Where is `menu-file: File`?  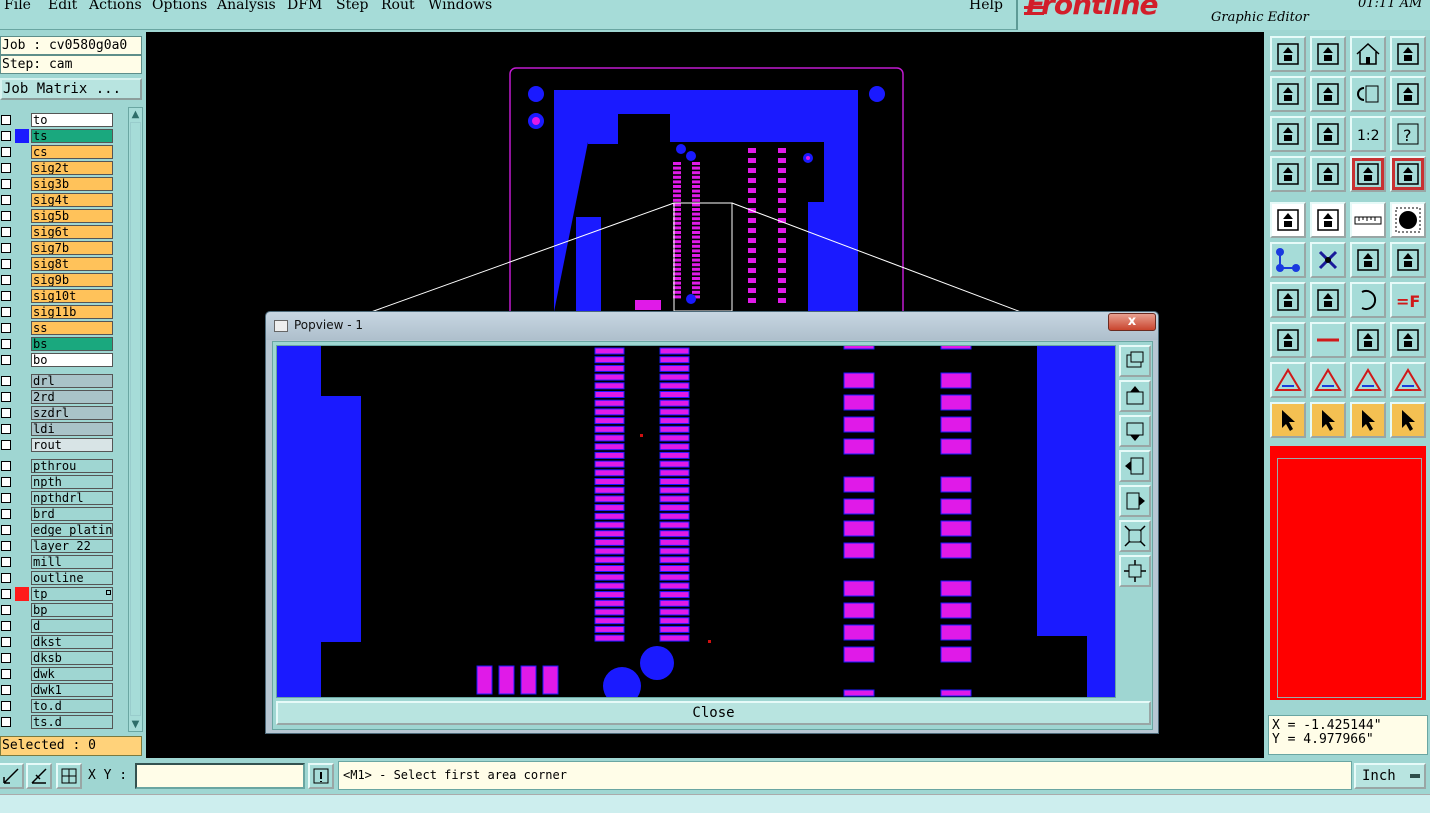 menu-file: File is located at coordinates (17, 6).